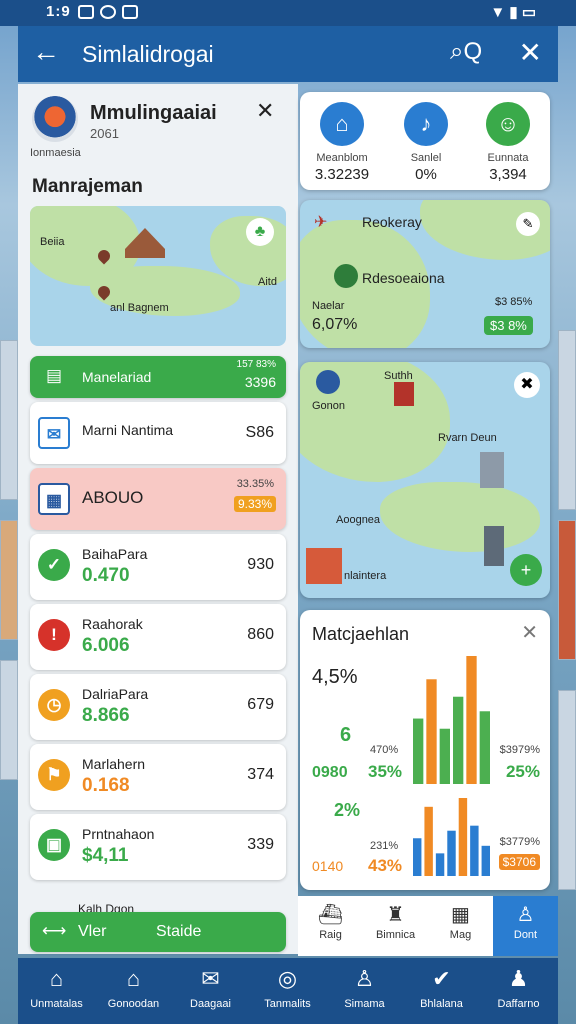  I want to click on tab-label: Mag, so click(460, 935).